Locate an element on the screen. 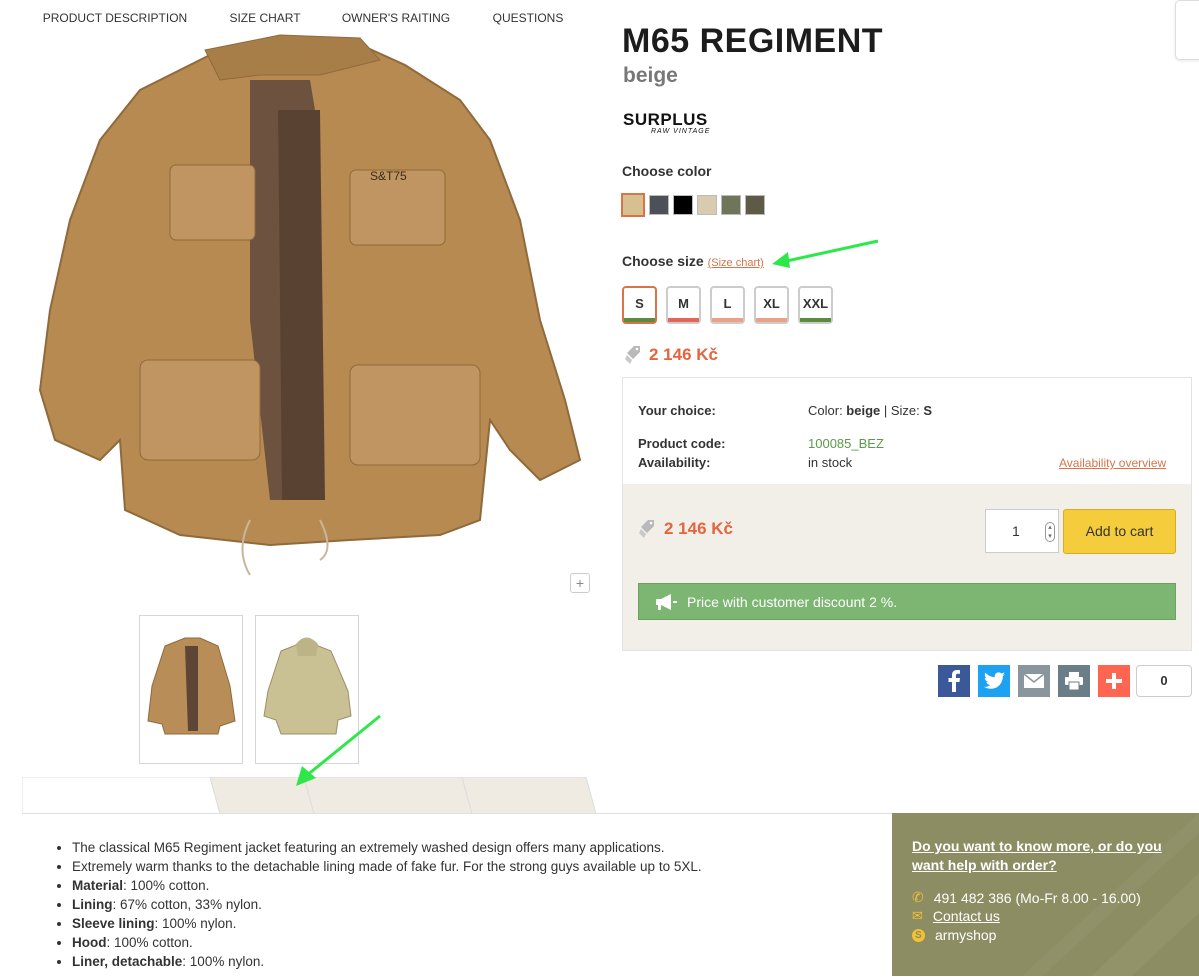 The width and height of the screenshot is (1199, 977). choose-size-label: Choose size (Size chart) is located at coordinates (693, 261).